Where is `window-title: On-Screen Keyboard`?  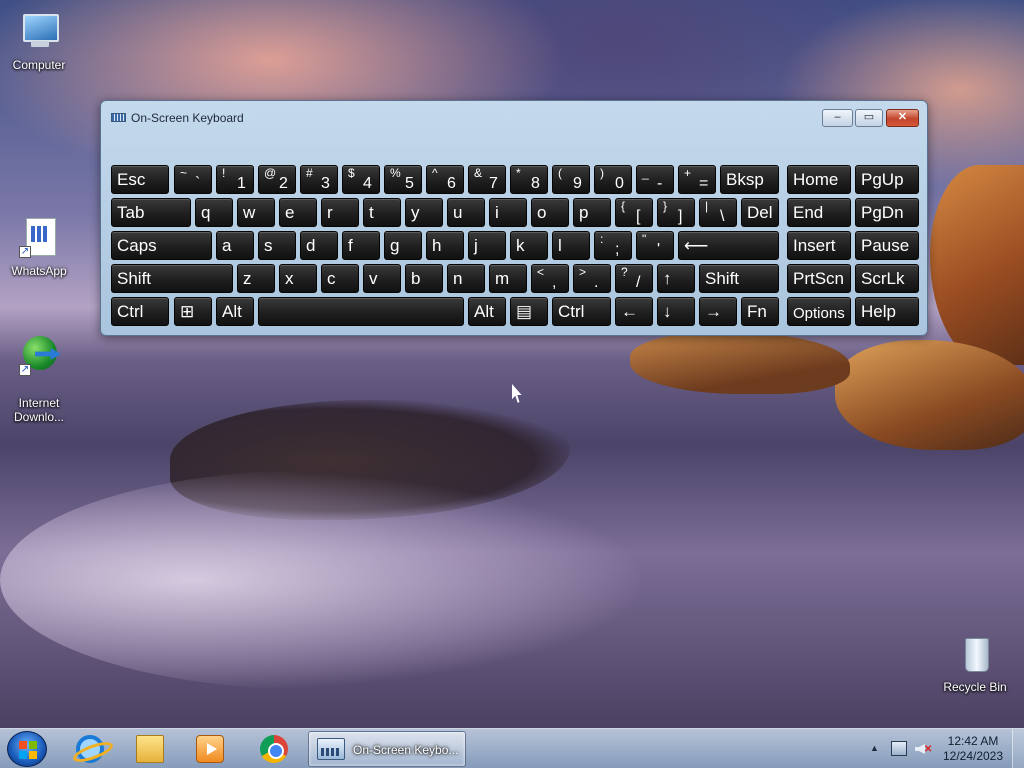 window-title: On-Screen Keyboard is located at coordinates (187, 118).